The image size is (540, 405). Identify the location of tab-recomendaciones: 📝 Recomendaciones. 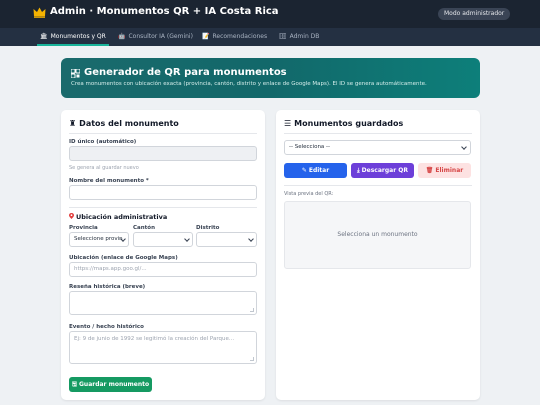
(234, 37).